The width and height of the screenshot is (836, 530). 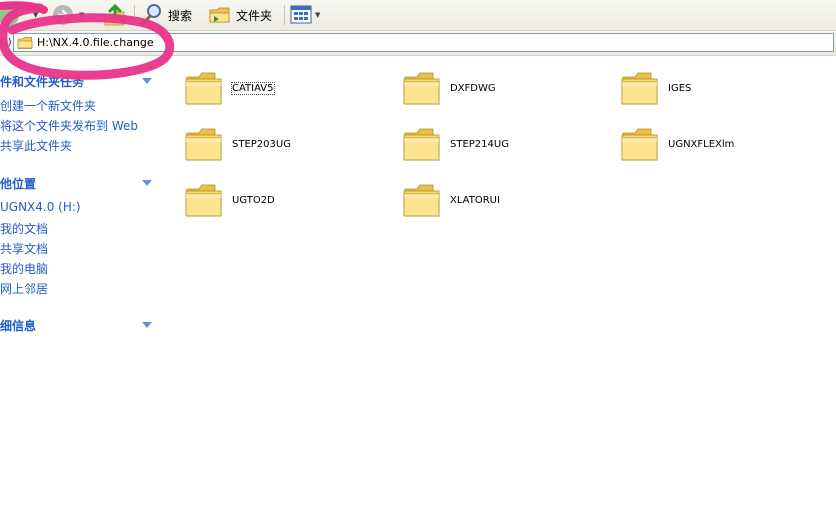 What do you see at coordinates (24, 288) in the screenshot?
I see `place-link-network: 网上邻居` at bounding box center [24, 288].